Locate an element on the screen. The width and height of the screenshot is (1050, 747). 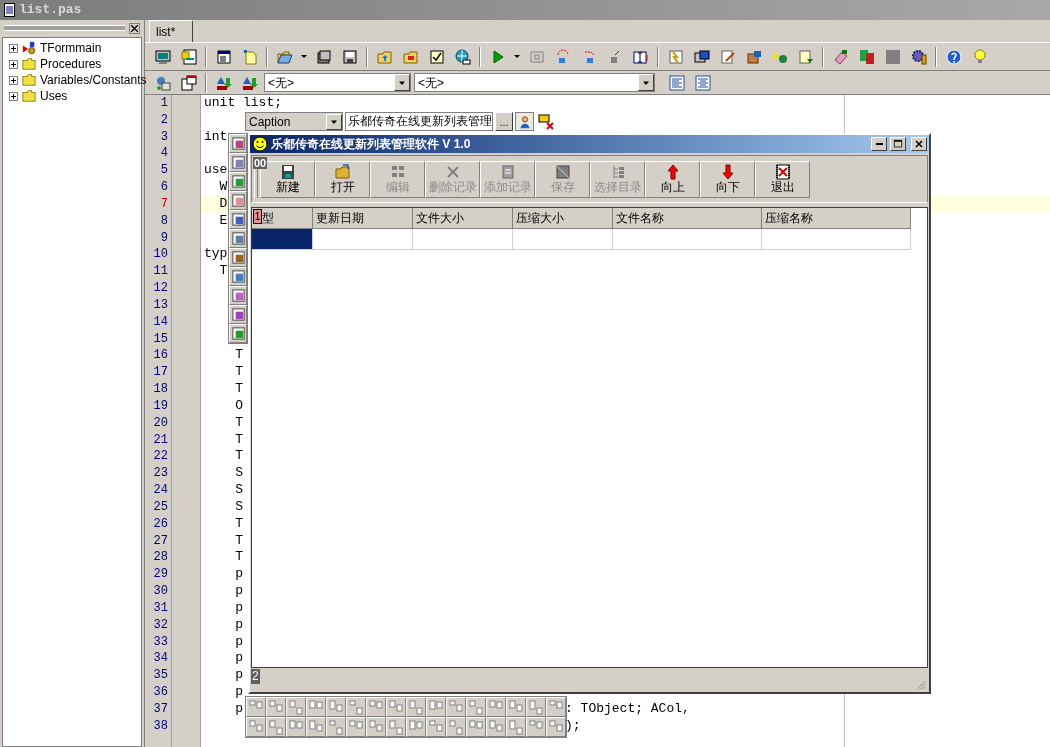
tree-item: TFormmain is located at coordinates (71, 48).